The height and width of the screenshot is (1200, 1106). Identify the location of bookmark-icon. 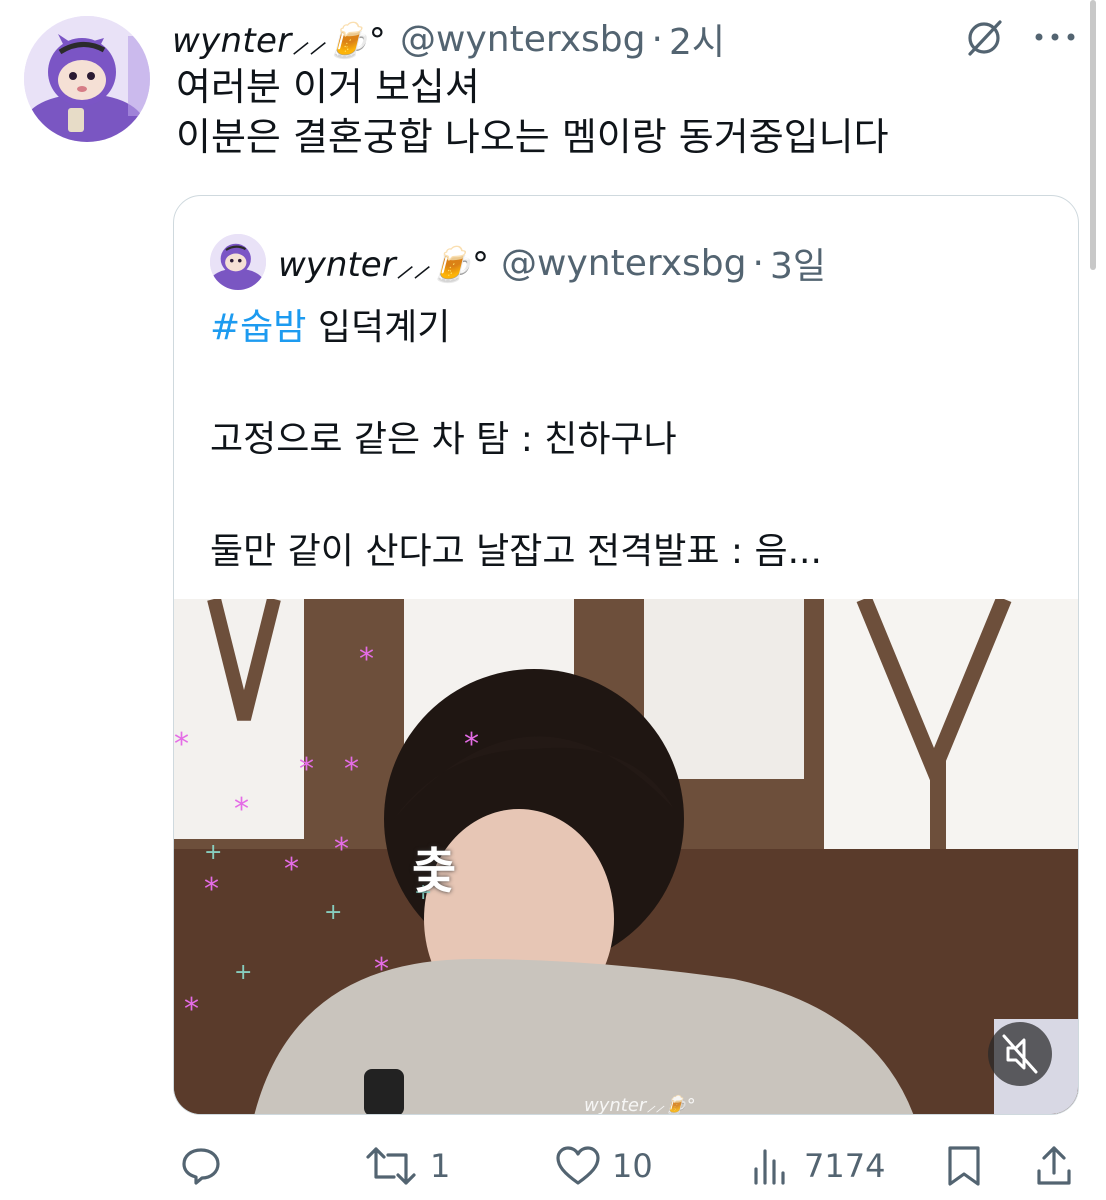
(964, 1166).